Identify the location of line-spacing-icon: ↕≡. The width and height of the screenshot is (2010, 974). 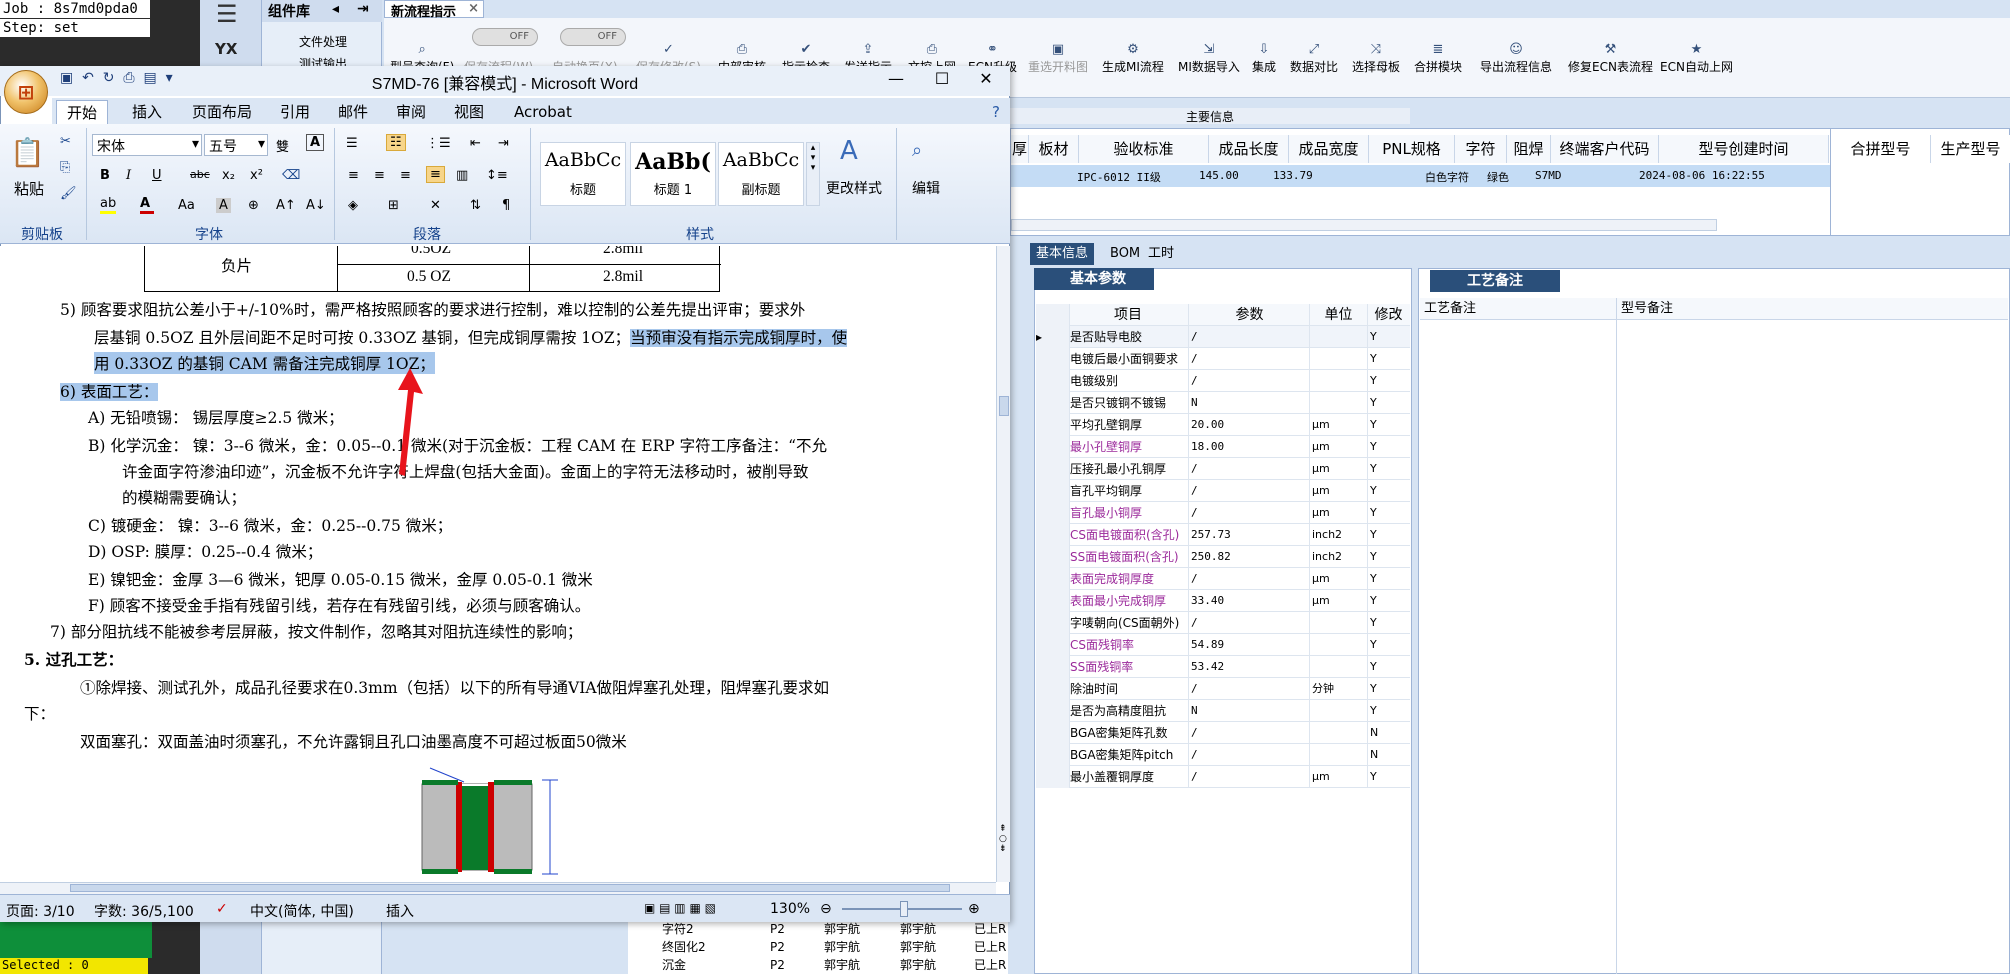
(497, 175).